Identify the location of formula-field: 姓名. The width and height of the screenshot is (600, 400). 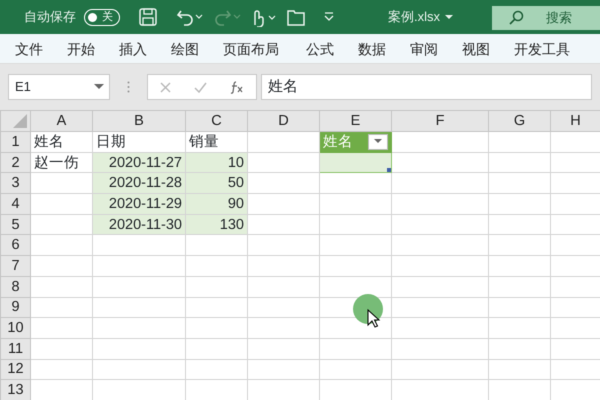
(426, 87).